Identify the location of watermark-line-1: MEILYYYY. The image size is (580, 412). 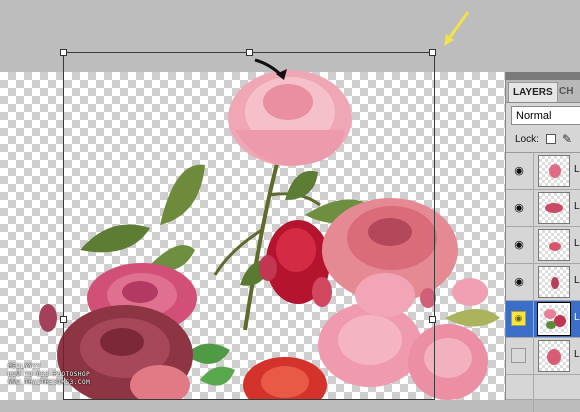
(24, 366).